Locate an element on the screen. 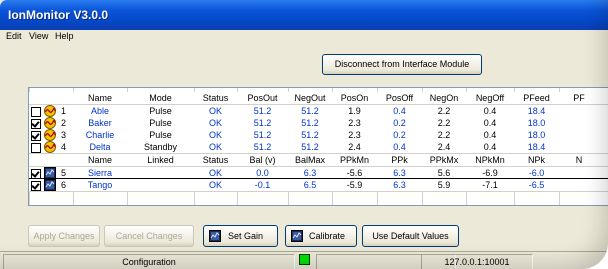 The height and width of the screenshot is (269, 608). table-cell: Able is located at coordinates (100, 111).